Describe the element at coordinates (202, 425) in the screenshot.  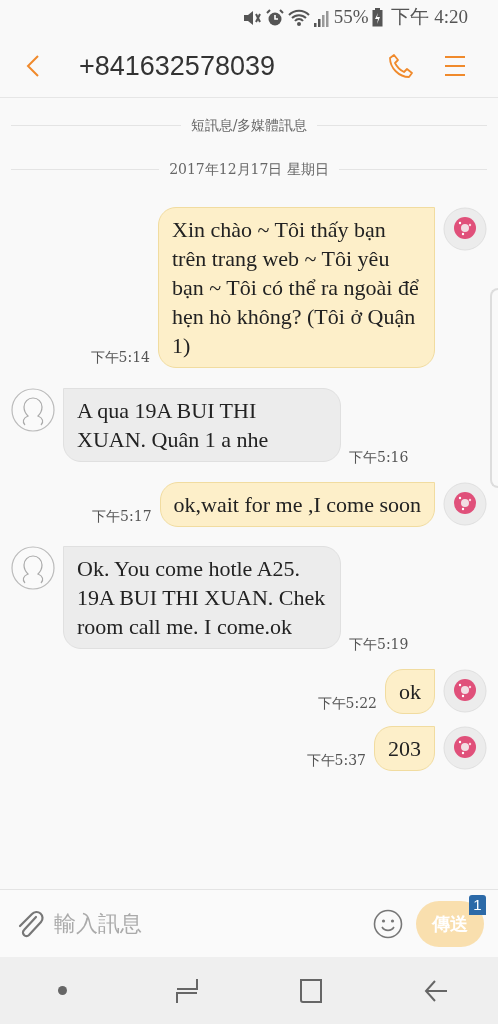
I see `message-bubble: A qua 19A BUI THI XUAN. Quân 1 a nhe` at that location.